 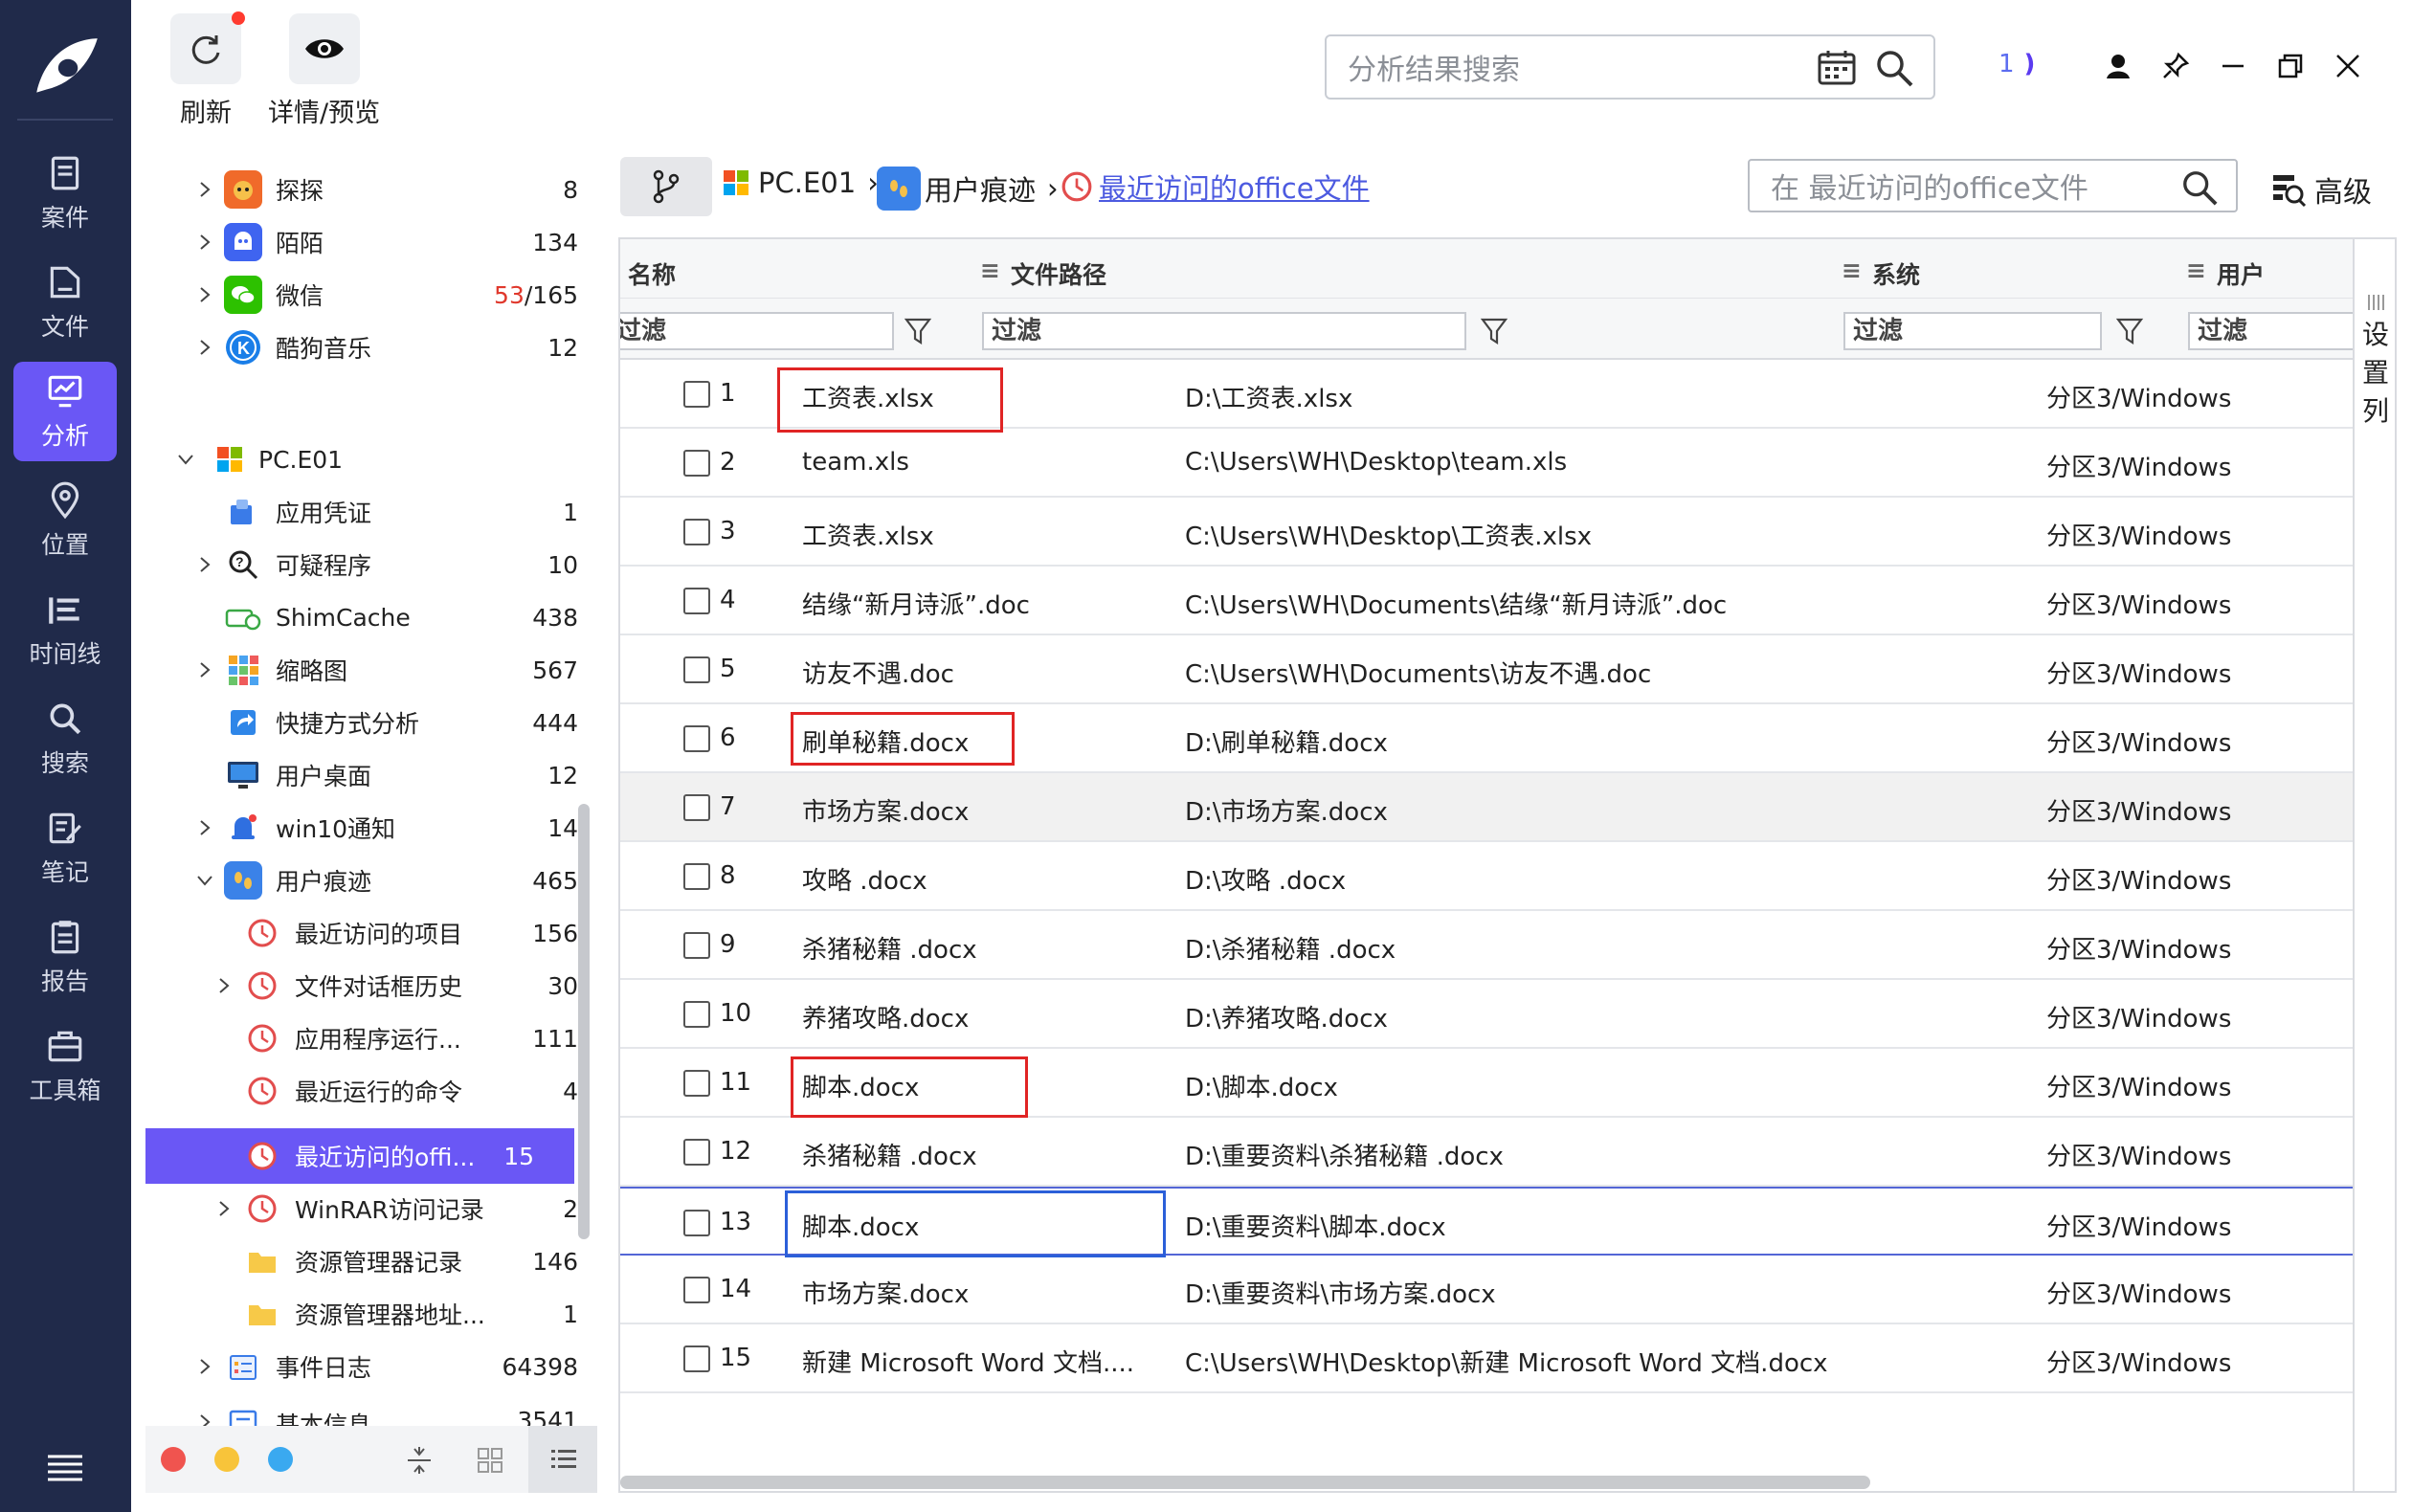 What do you see at coordinates (419, 1460) in the screenshot?
I see `collapse-icon` at bounding box center [419, 1460].